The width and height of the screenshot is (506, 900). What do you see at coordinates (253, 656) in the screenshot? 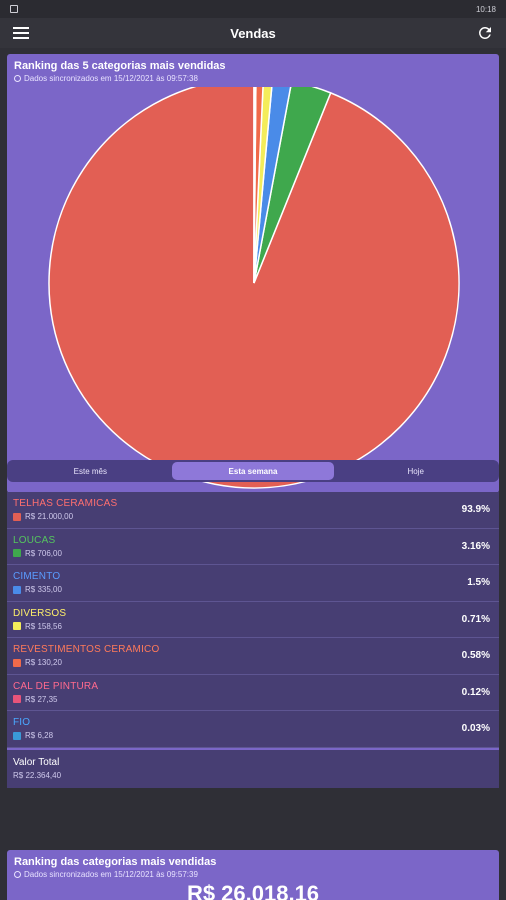
I see `list-item: REVESTIMENTOS CERAMICO R$ 130,20 0.58%` at bounding box center [253, 656].